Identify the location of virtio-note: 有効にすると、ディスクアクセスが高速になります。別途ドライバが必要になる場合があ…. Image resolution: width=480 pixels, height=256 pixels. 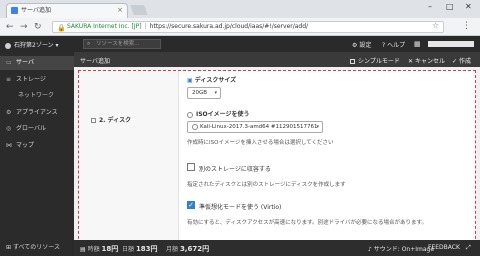
(307, 223).